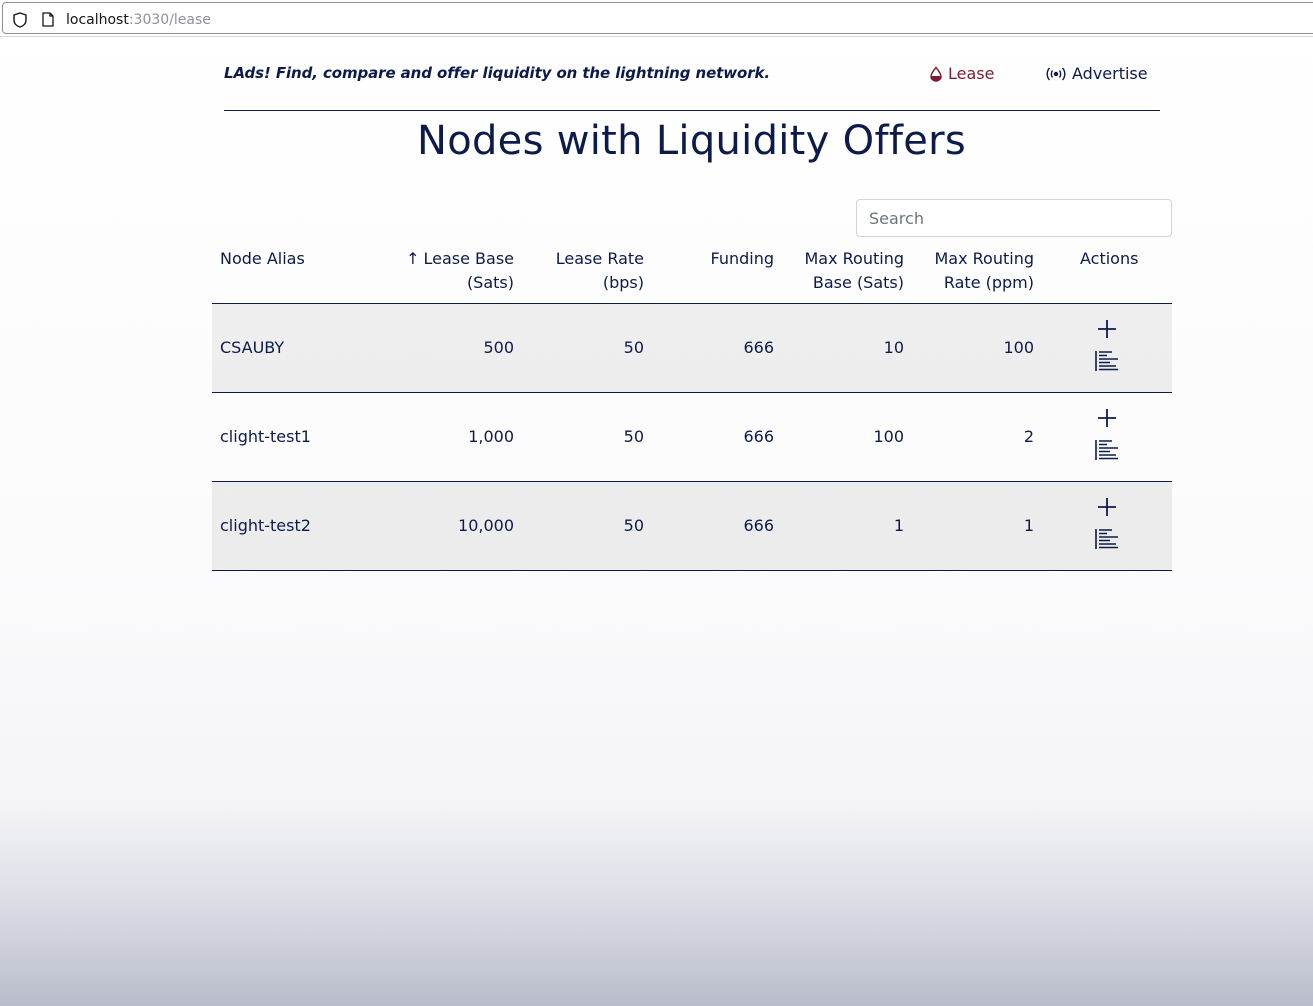  I want to click on column-header-lease-rate-label-1: Lease Rate, so click(599, 258).